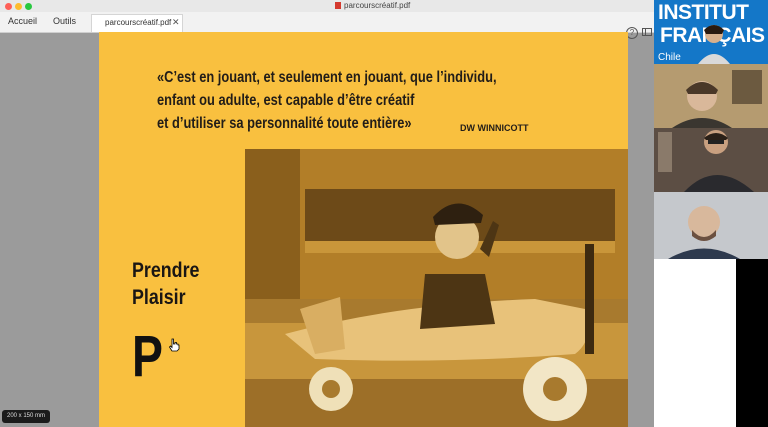 The image size is (768, 427). What do you see at coordinates (165, 284) in the screenshot?
I see `slide-caption: Prendre Plaisir` at bounding box center [165, 284].